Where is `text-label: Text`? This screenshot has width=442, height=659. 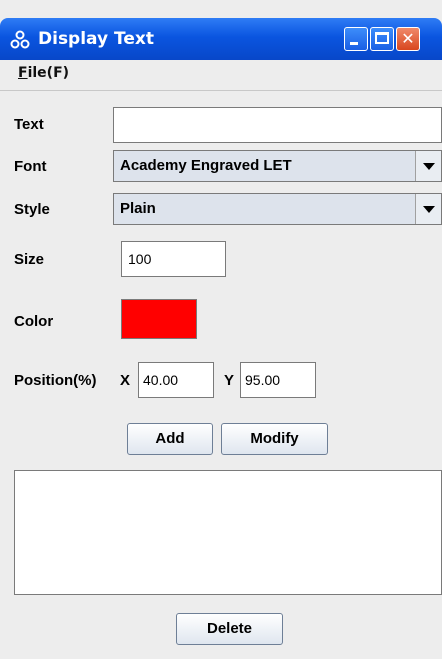
text-label: Text is located at coordinates (29, 124).